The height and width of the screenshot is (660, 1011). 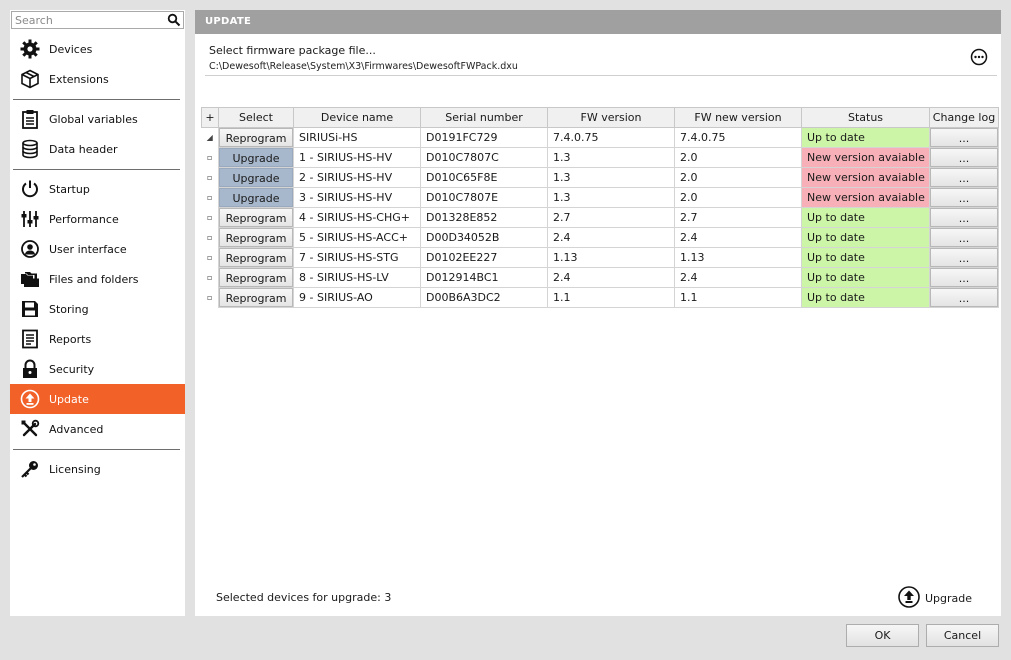 I want to click on sidebar-item-update: Update, so click(x=97, y=399).